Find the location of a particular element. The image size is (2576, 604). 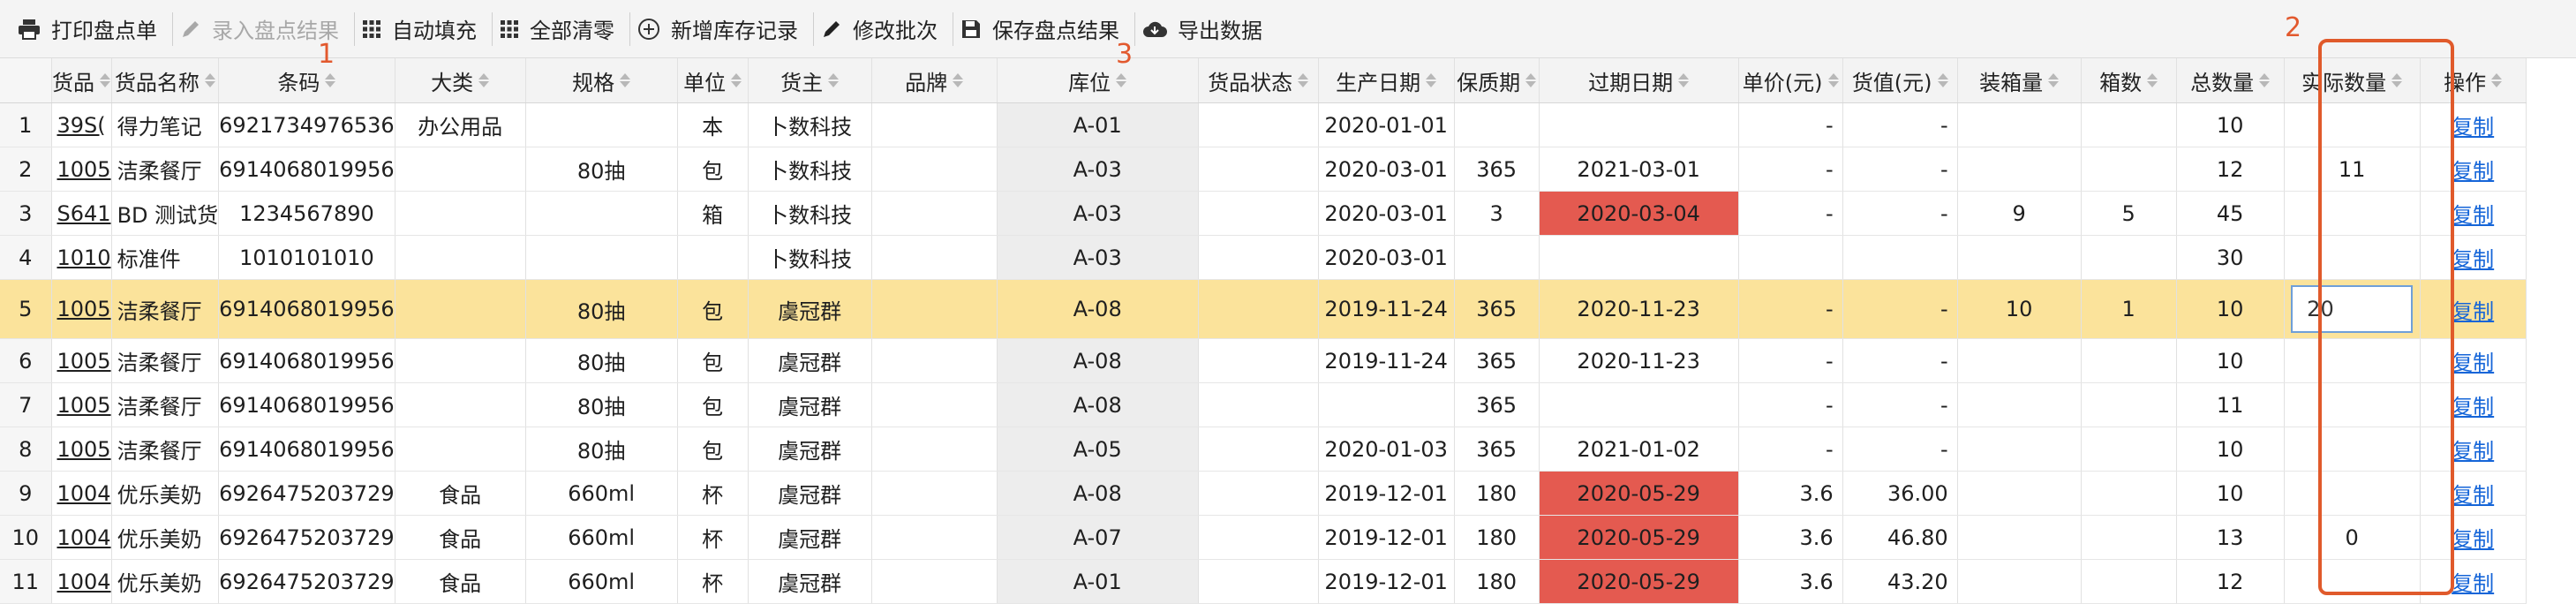

actual-quantity-input: 20 is located at coordinates (2353, 309).